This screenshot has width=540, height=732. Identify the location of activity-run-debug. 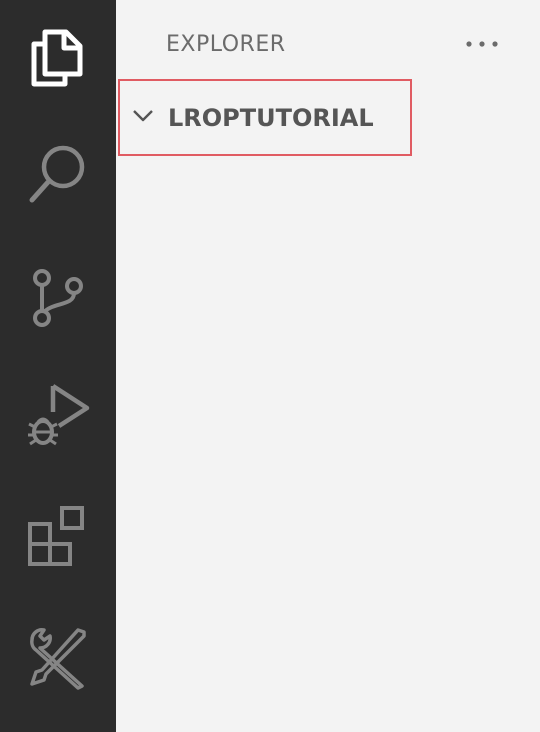
(58, 414).